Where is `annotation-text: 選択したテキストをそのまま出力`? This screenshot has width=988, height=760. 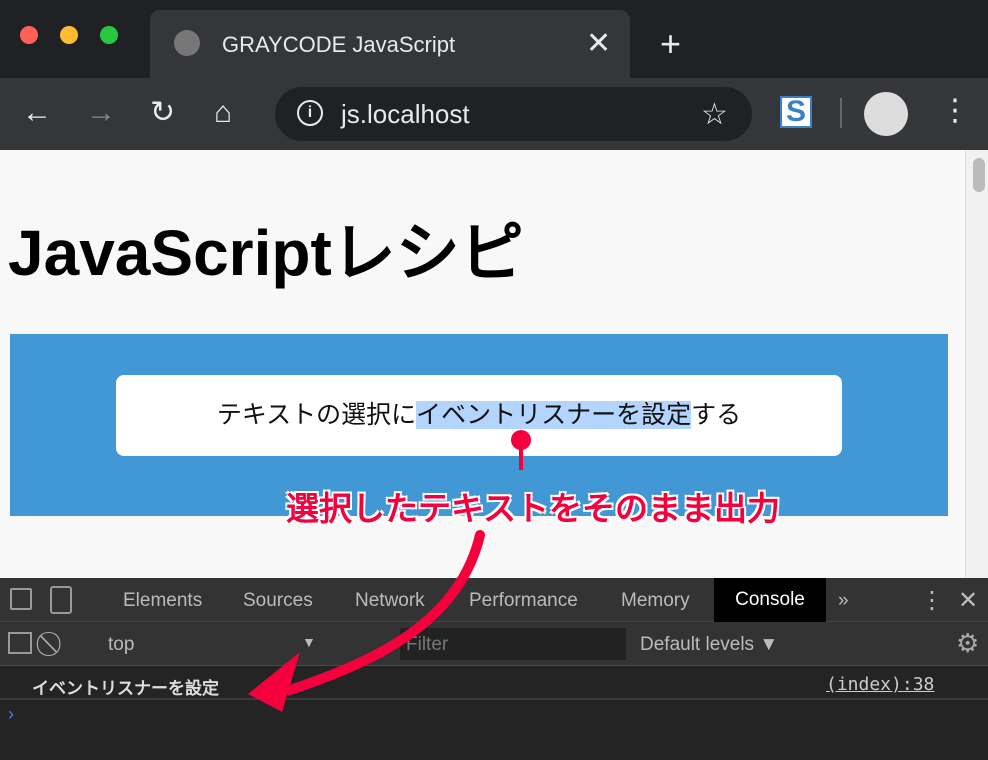
annotation-text: 選択したテキストをそのまま出力 is located at coordinates (533, 508).